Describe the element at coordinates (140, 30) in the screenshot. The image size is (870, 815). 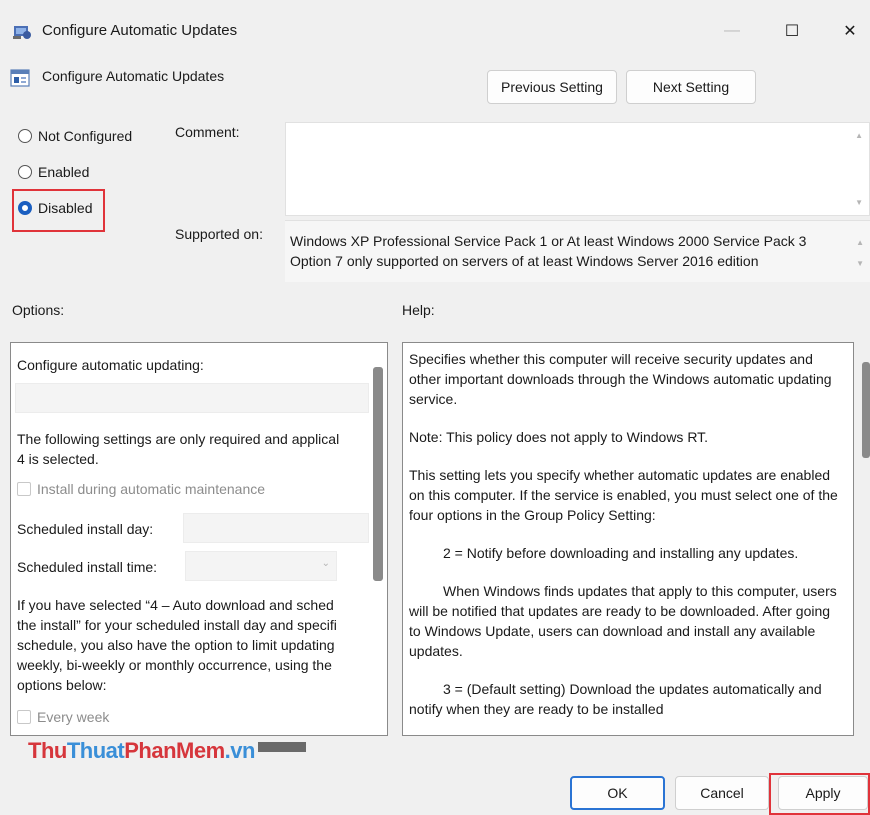
I see `window-title: Configure Automatic Updates` at that location.